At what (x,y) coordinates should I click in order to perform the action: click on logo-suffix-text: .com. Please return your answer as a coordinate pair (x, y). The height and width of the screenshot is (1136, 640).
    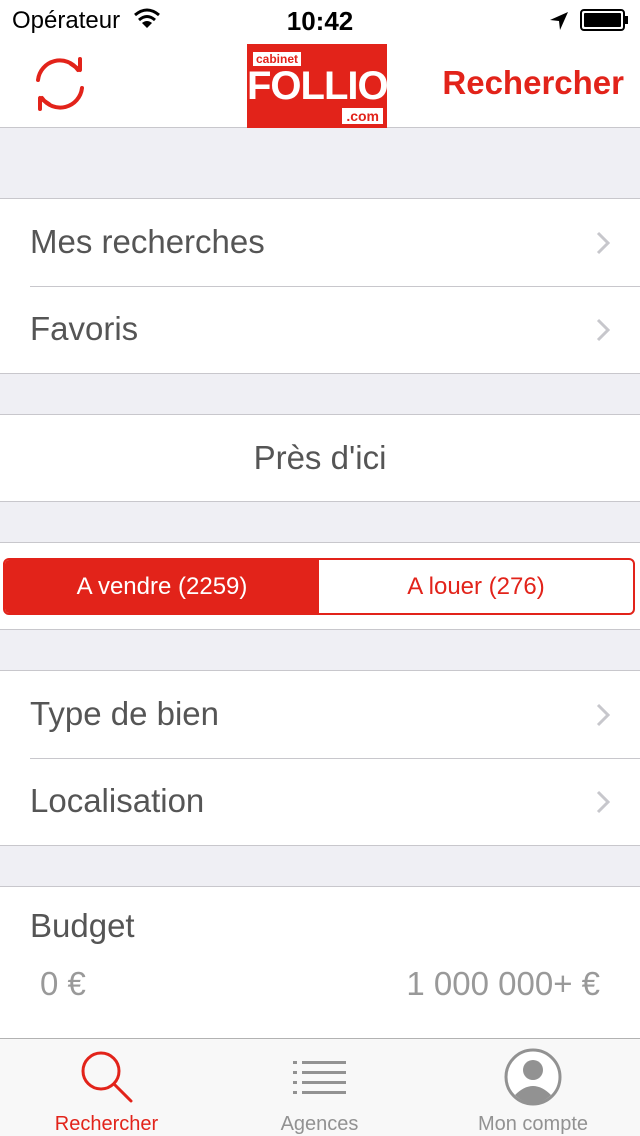
    Looking at the image, I should click on (362, 116).